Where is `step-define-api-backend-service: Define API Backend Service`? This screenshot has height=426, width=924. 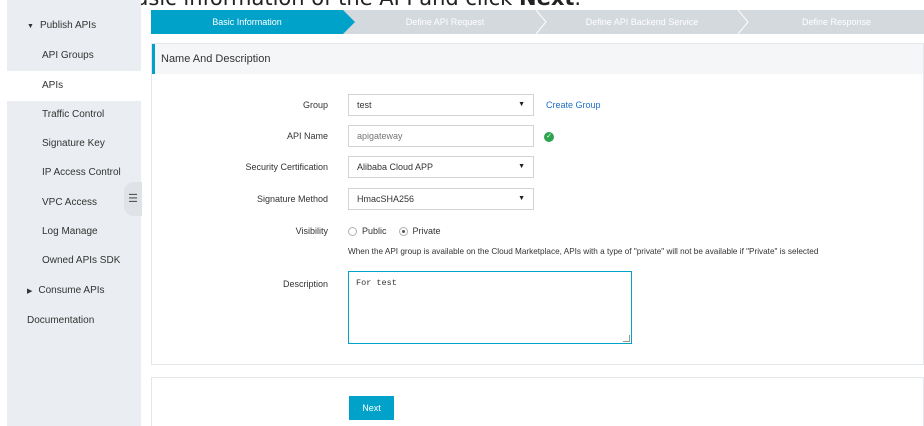 step-define-api-backend-service: Define API Backend Service is located at coordinates (642, 22).